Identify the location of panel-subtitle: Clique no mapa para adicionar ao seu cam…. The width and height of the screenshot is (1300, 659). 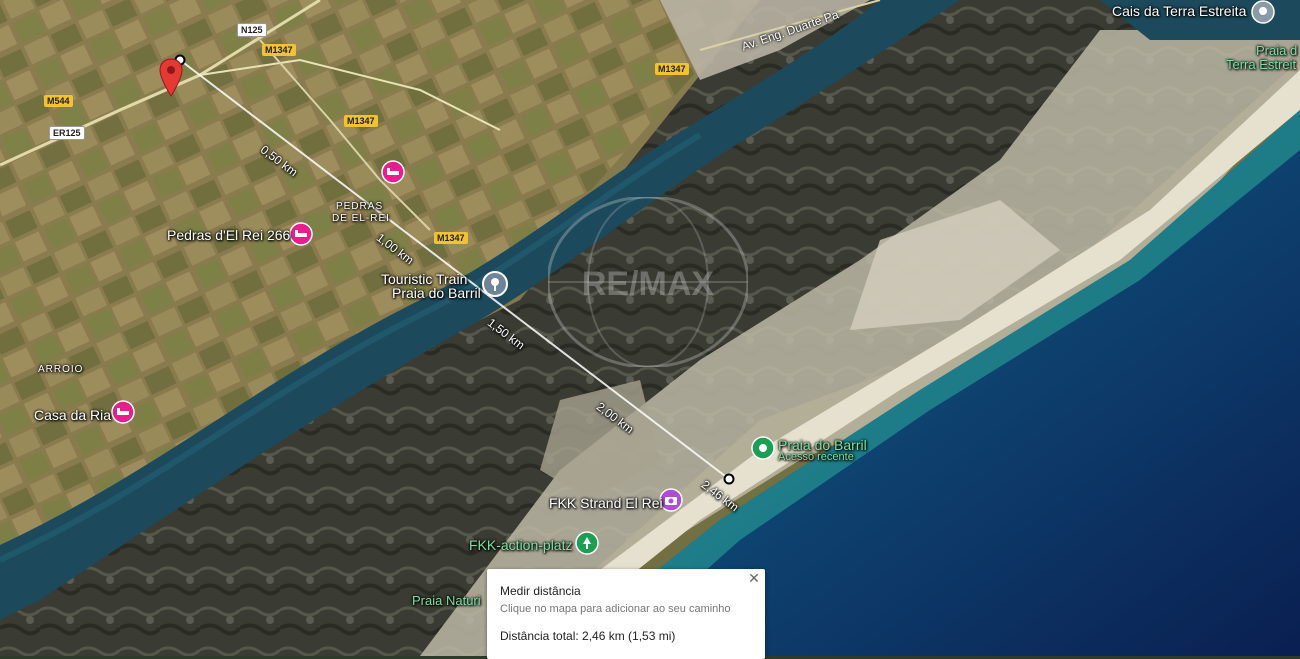
(615, 609).